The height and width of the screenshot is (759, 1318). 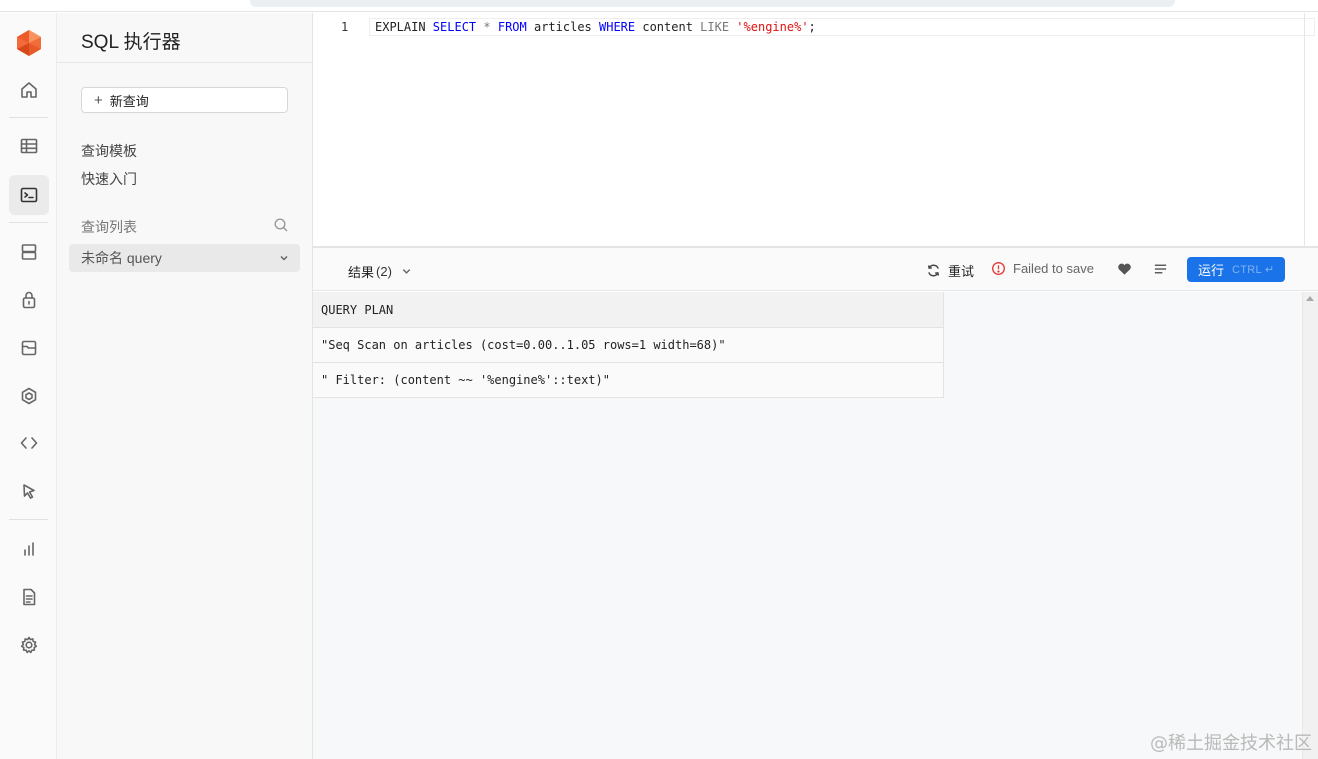 What do you see at coordinates (1253, 270) in the screenshot?
I see `run-shortcut: CTRL ↵` at bounding box center [1253, 270].